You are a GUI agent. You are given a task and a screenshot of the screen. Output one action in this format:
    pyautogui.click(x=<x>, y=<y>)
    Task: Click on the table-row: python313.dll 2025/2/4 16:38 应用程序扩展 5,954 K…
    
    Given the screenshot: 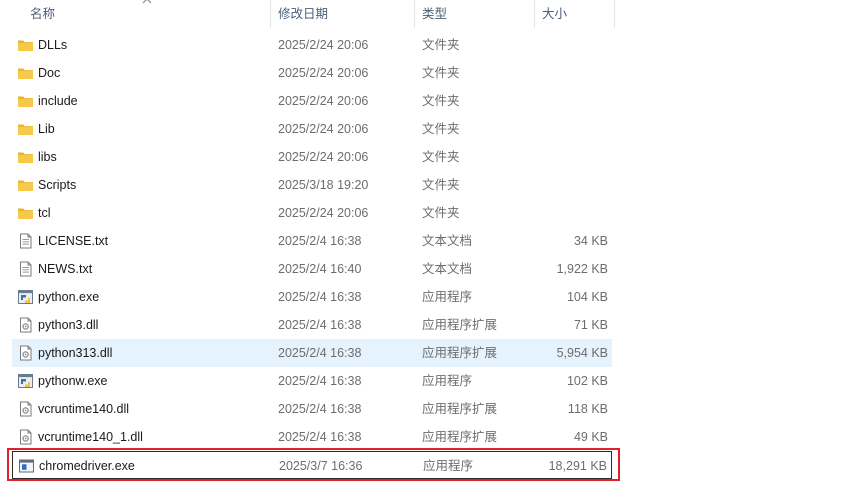 What is the action you would take?
    pyautogui.click(x=312, y=353)
    